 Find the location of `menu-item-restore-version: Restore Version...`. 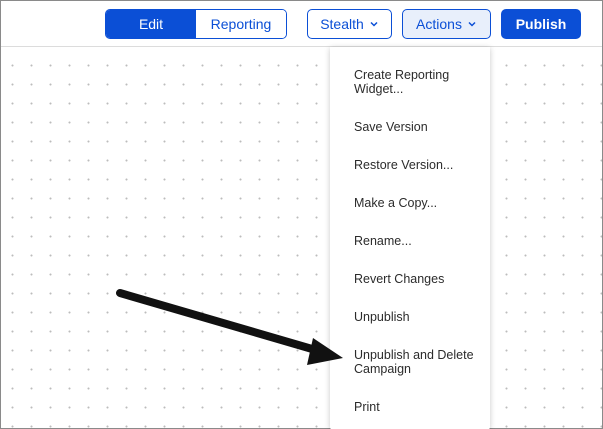

menu-item-restore-version: Restore Version... is located at coordinates (419, 165).